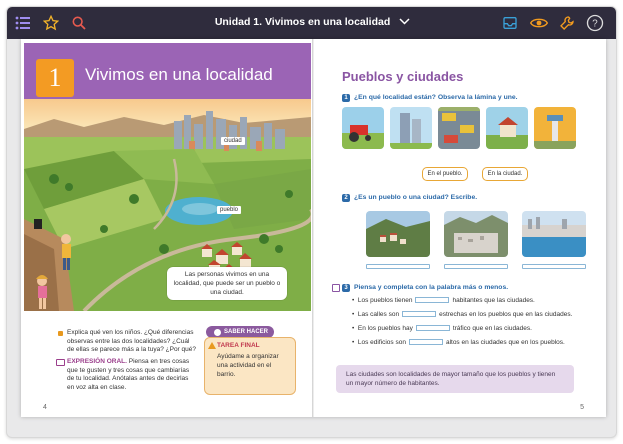  I want to click on tray-icon, so click(510, 23).